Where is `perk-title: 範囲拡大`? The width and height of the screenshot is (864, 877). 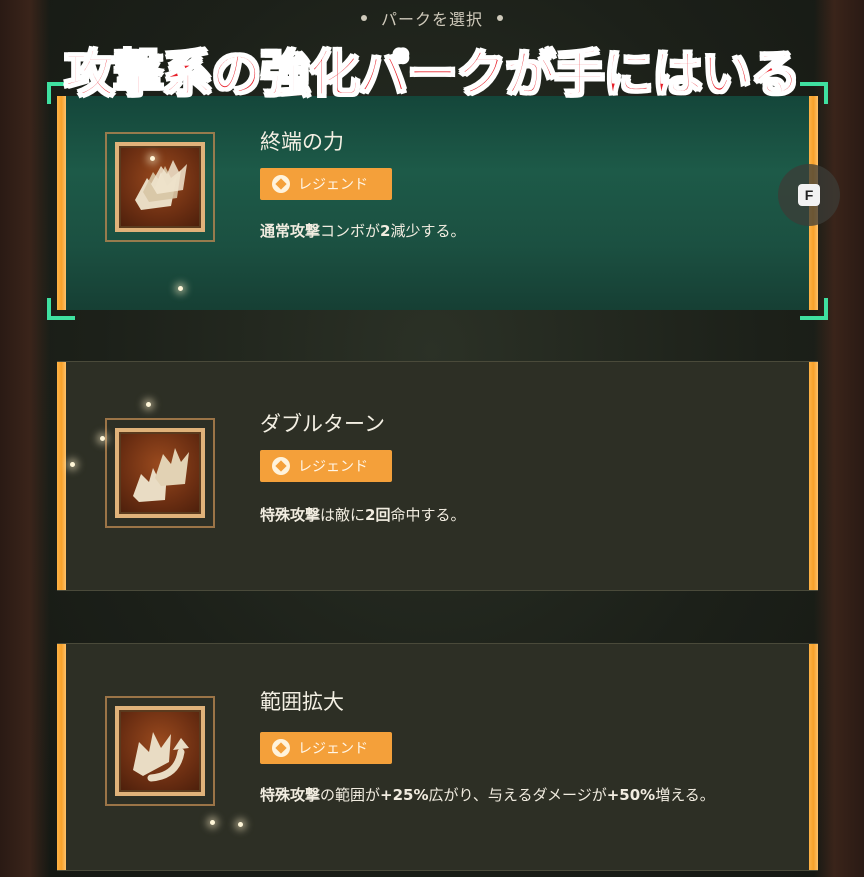 perk-title: 範囲拡大 is located at coordinates (302, 702).